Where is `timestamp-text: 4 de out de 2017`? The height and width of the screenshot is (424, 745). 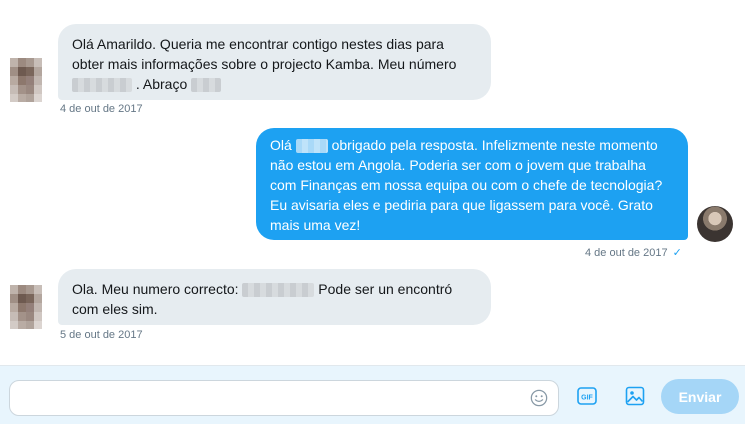
timestamp-text: 4 de out de 2017 is located at coordinates (626, 253).